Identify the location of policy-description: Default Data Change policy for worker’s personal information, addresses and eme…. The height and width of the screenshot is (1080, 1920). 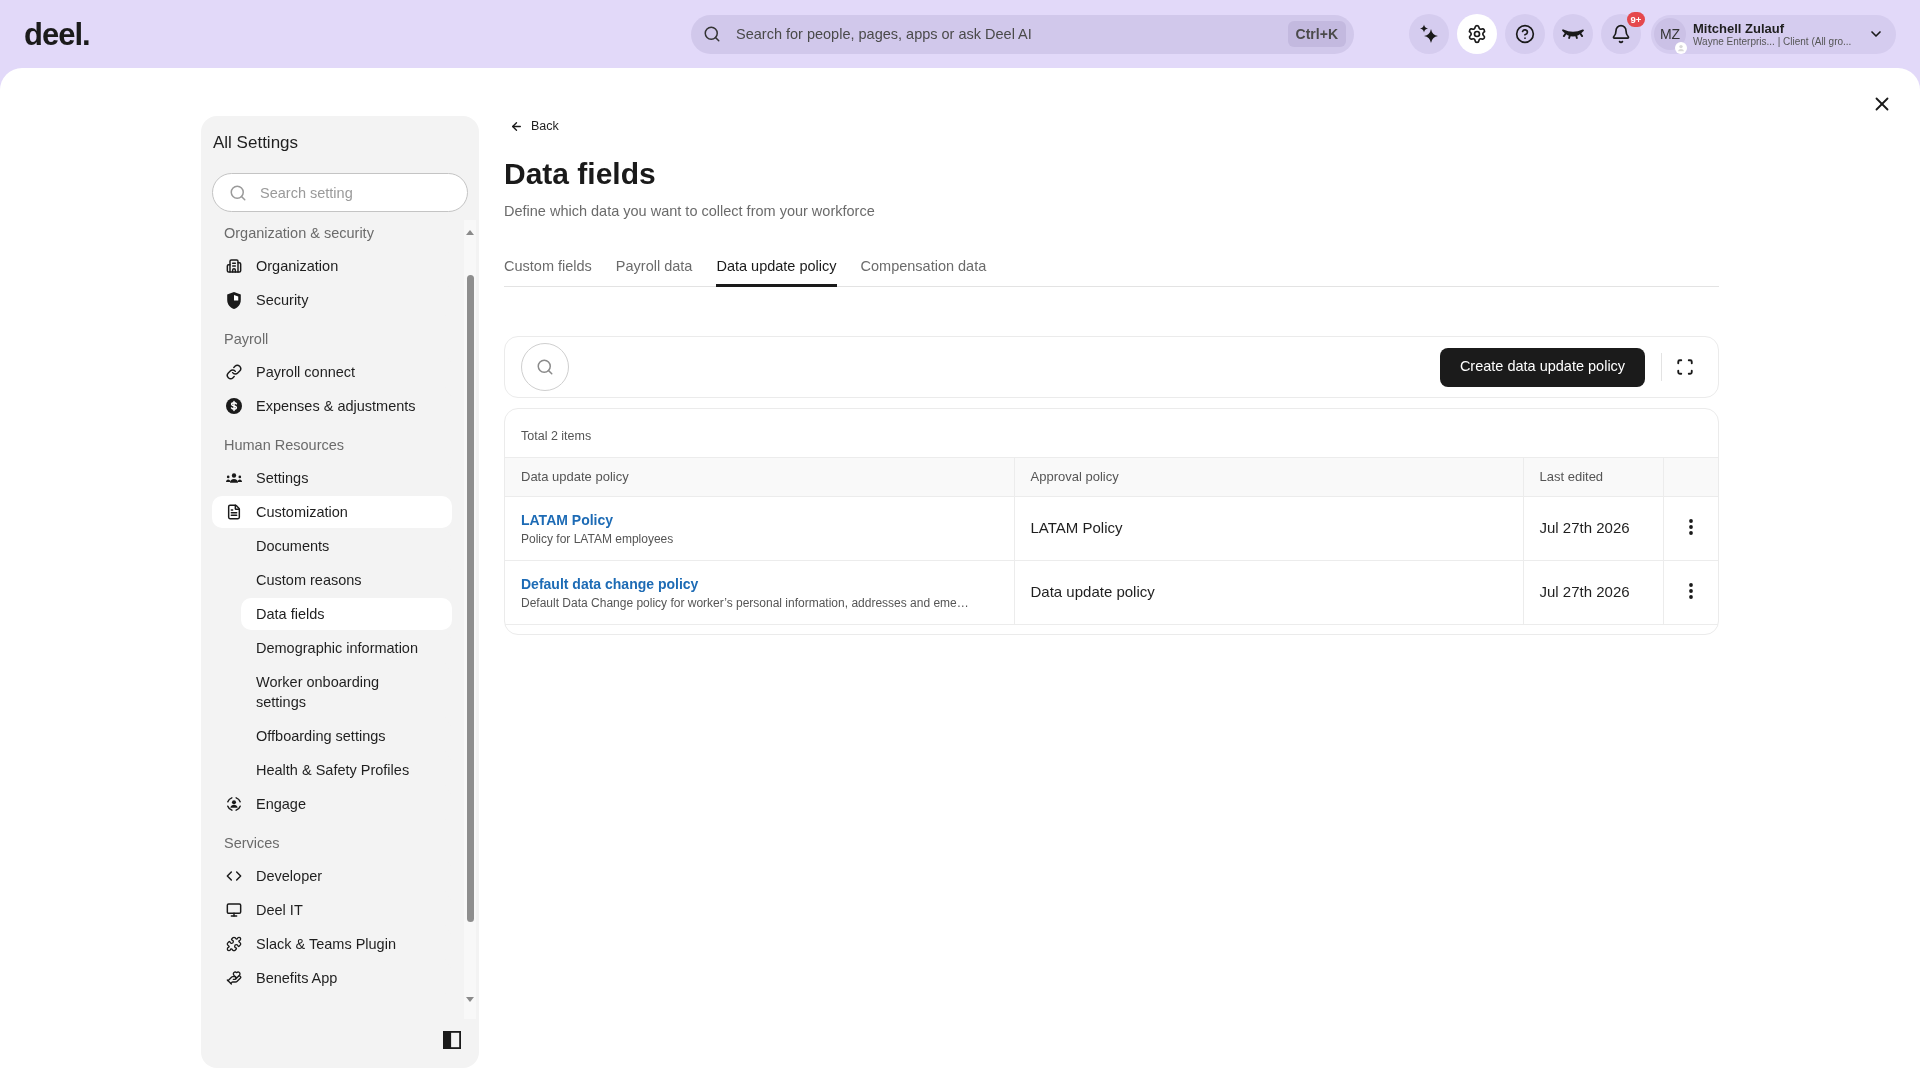
(745, 602).